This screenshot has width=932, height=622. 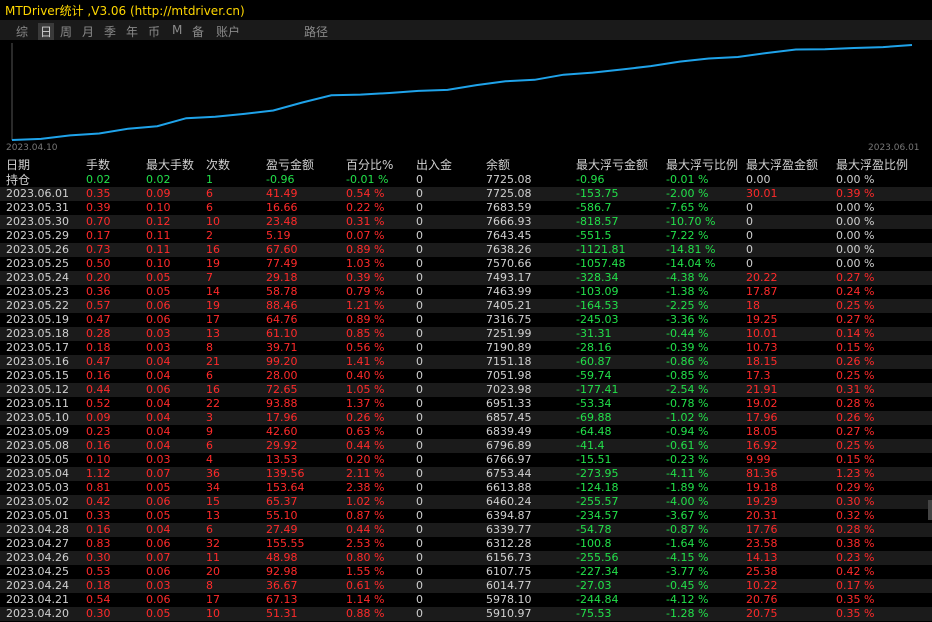 What do you see at coordinates (132, 31) in the screenshot?
I see `tab-5: 年` at bounding box center [132, 31].